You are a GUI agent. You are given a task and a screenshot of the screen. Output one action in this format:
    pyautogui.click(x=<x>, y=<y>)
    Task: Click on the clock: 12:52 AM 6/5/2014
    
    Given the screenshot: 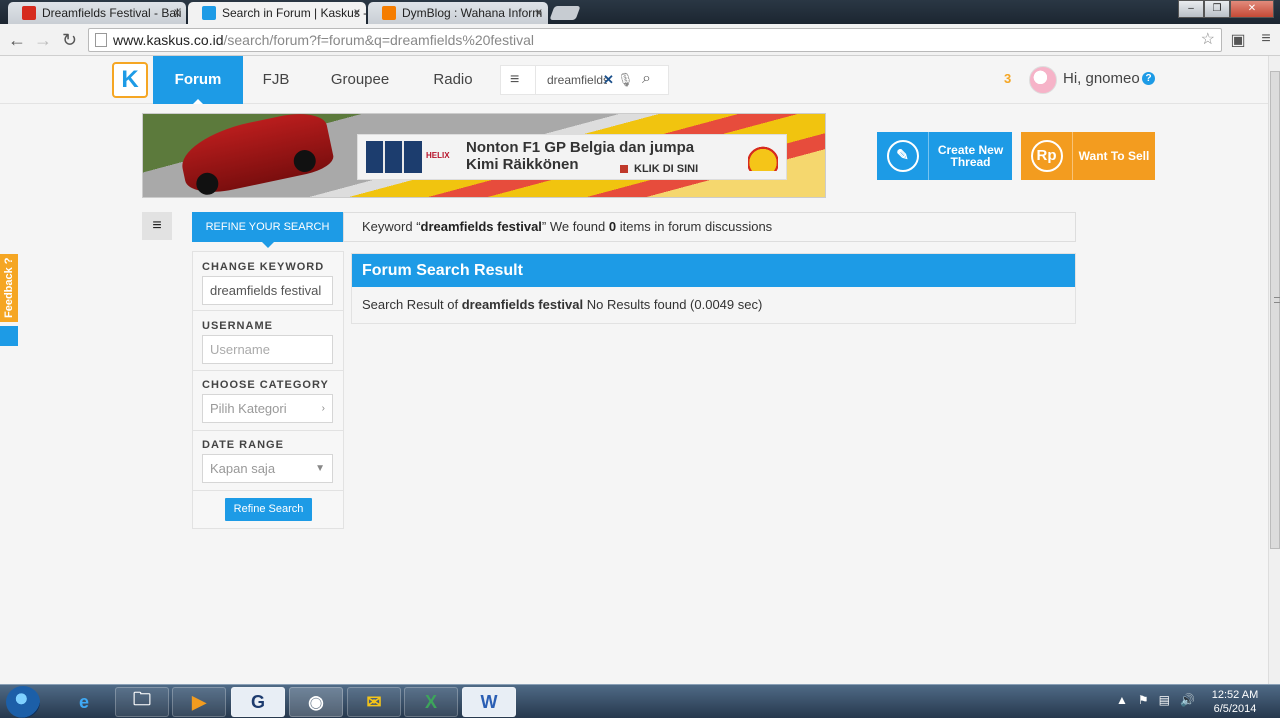 What is the action you would take?
    pyautogui.click(x=1235, y=702)
    